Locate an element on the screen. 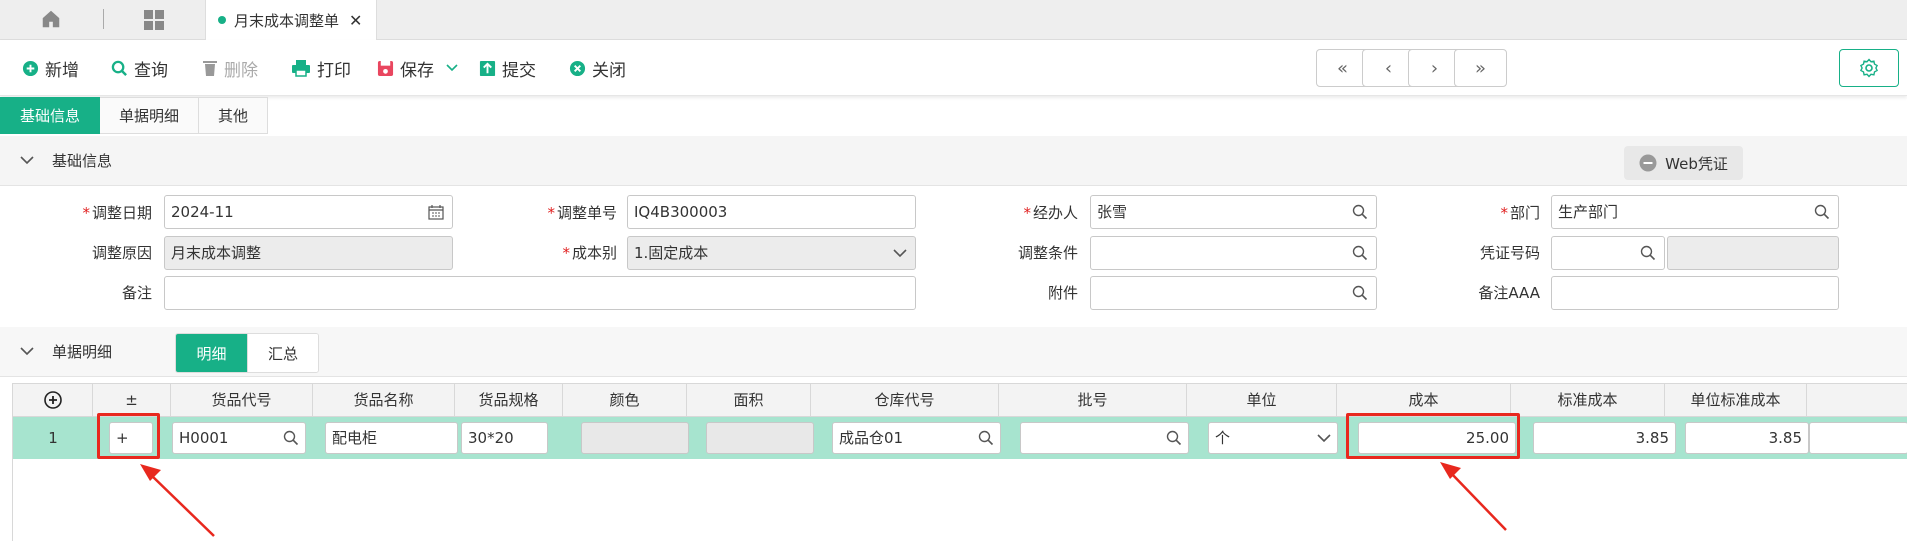 This screenshot has height=541, width=1907. remark-aaa-field is located at coordinates (1695, 293).